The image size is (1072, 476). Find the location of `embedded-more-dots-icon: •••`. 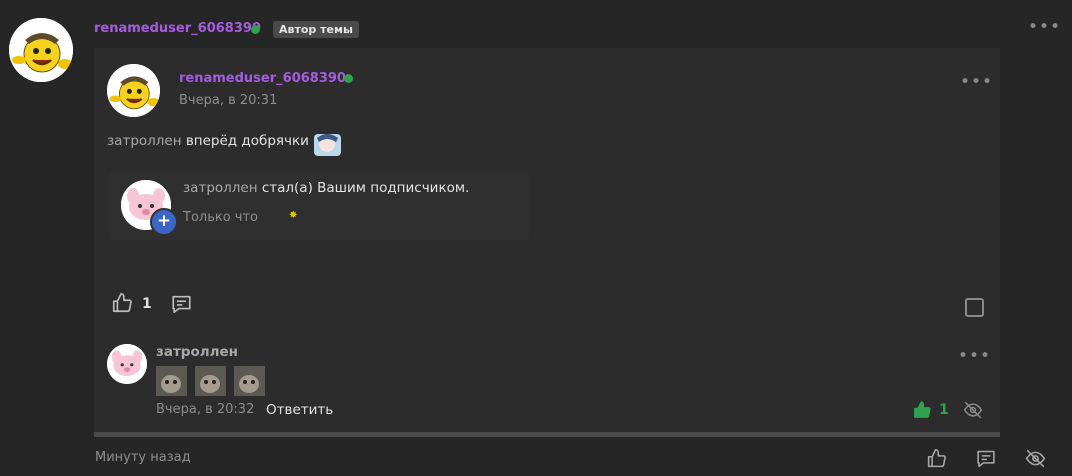

embedded-more-dots-icon: ••• is located at coordinates (976, 82).